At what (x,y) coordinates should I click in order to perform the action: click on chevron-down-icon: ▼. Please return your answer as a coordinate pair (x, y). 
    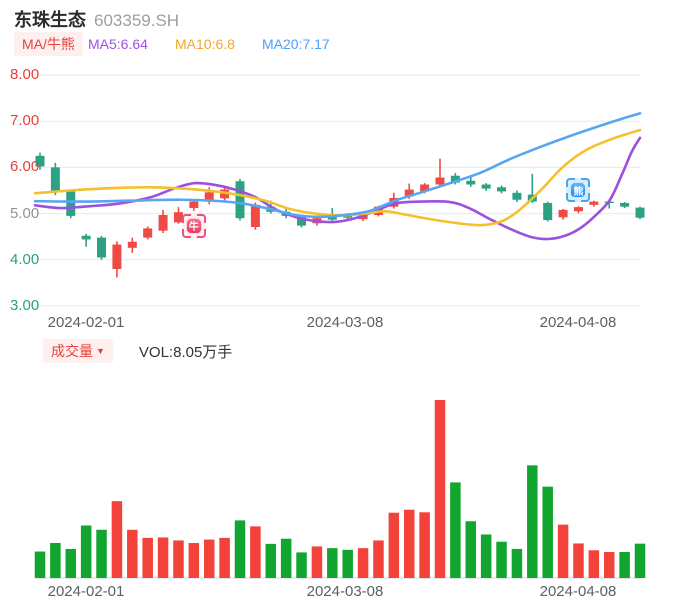
    Looking at the image, I should click on (100, 350).